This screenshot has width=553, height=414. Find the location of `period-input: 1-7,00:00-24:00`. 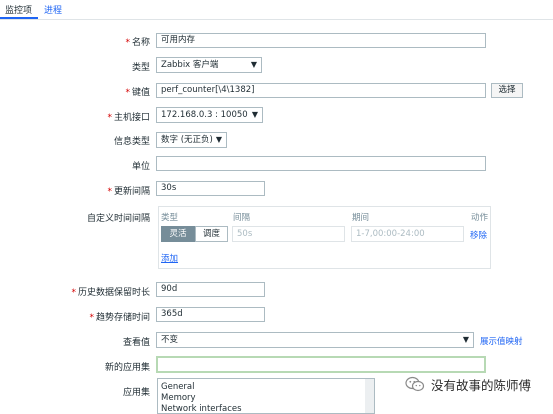

period-input: 1-7,00:00-24:00 is located at coordinates (407, 234).